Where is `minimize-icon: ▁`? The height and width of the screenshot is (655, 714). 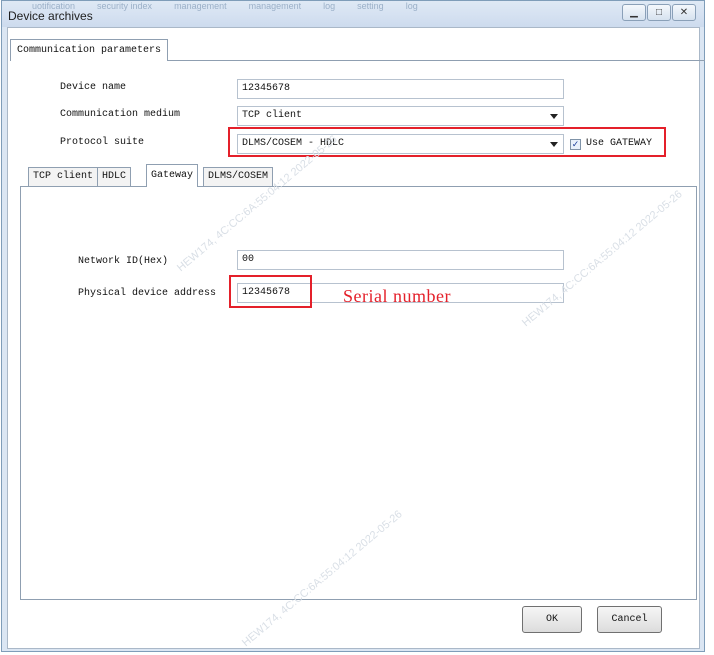
minimize-icon: ▁ is located at coordinates (634, 12).